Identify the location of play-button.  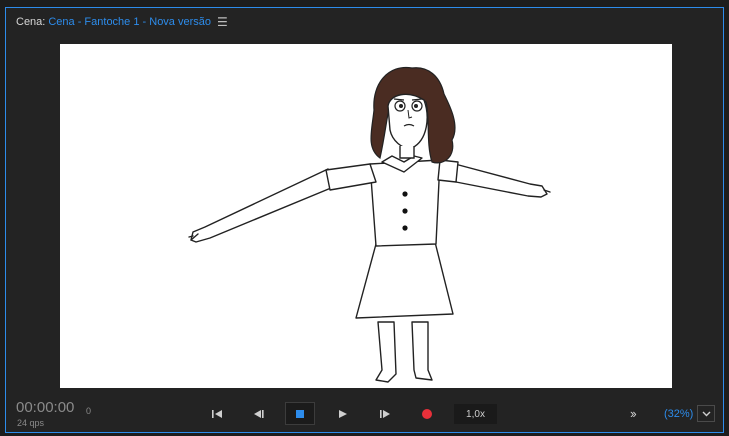
(343, 414).